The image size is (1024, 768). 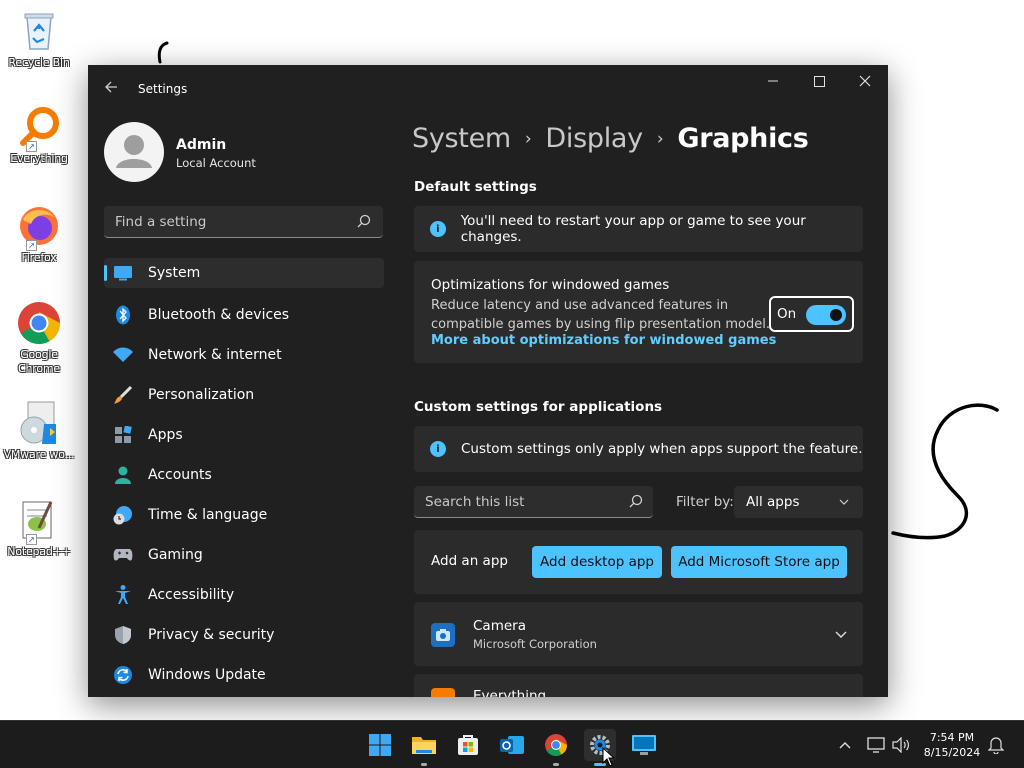 What do you see at coordinates (743, 138) in the screenshot?
I see `page-title: Graphics` at bounding box center [743, 138].